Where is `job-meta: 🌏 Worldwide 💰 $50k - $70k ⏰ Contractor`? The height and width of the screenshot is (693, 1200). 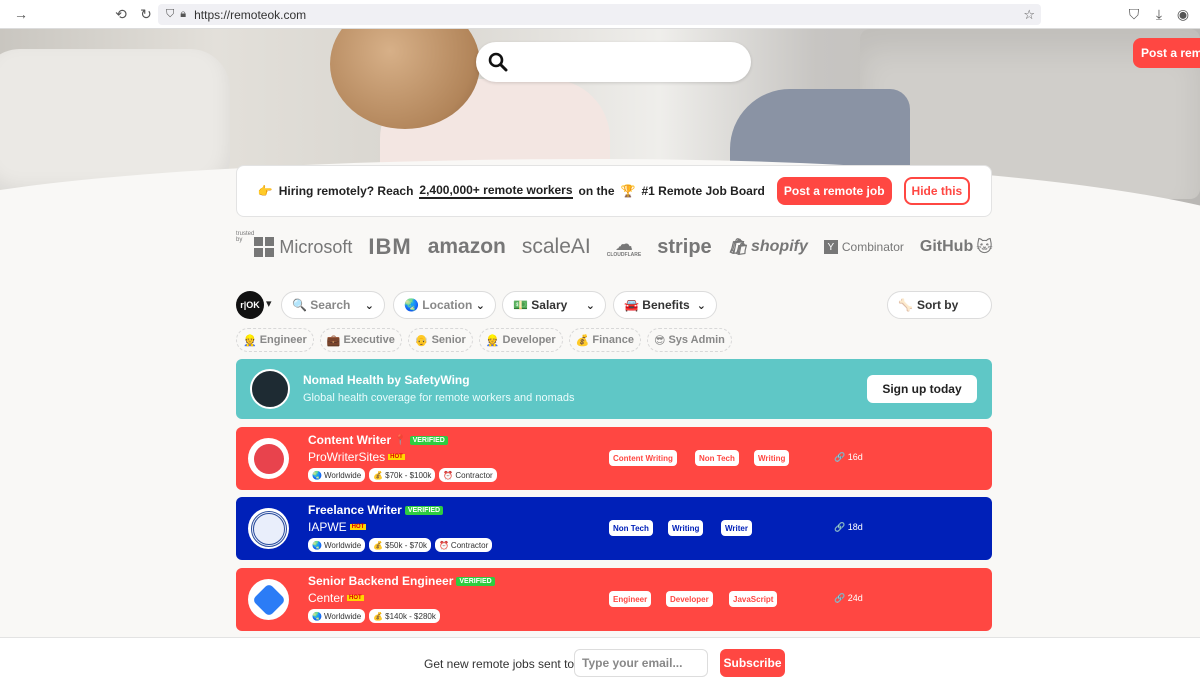 job-meta: 🌏 Worldwide 💰 $50k - $70k ⏰ Contractor is located at coordinates (400, 545).